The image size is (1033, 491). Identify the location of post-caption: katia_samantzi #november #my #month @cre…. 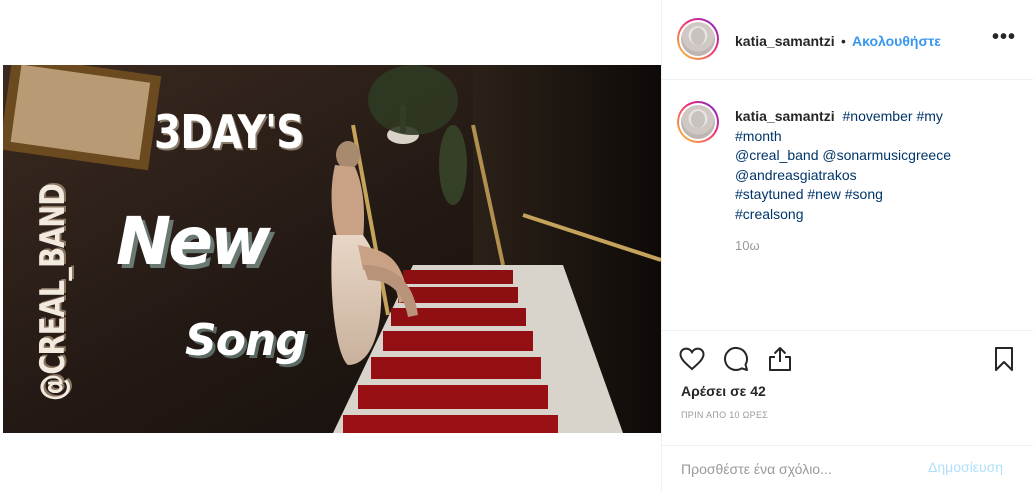
(877, 165).